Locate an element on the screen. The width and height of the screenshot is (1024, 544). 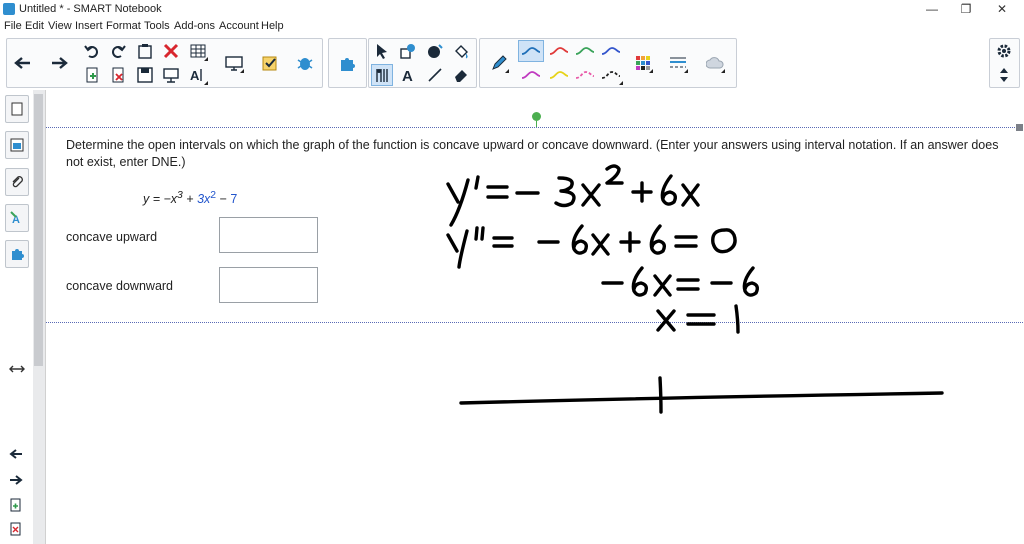
activity-builder-button is located at coordinates (270, 63).